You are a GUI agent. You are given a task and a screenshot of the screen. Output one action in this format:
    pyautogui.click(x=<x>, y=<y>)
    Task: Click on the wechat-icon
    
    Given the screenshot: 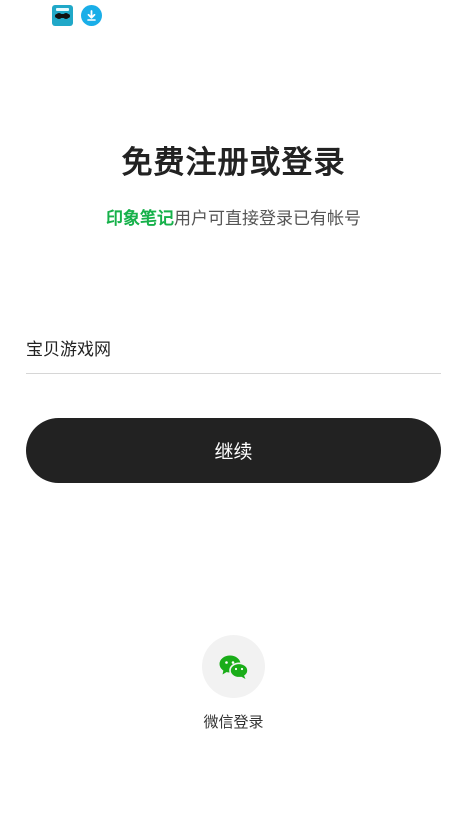 What is the action you would take?
    pyautogui.click(x=234, y=667)
    